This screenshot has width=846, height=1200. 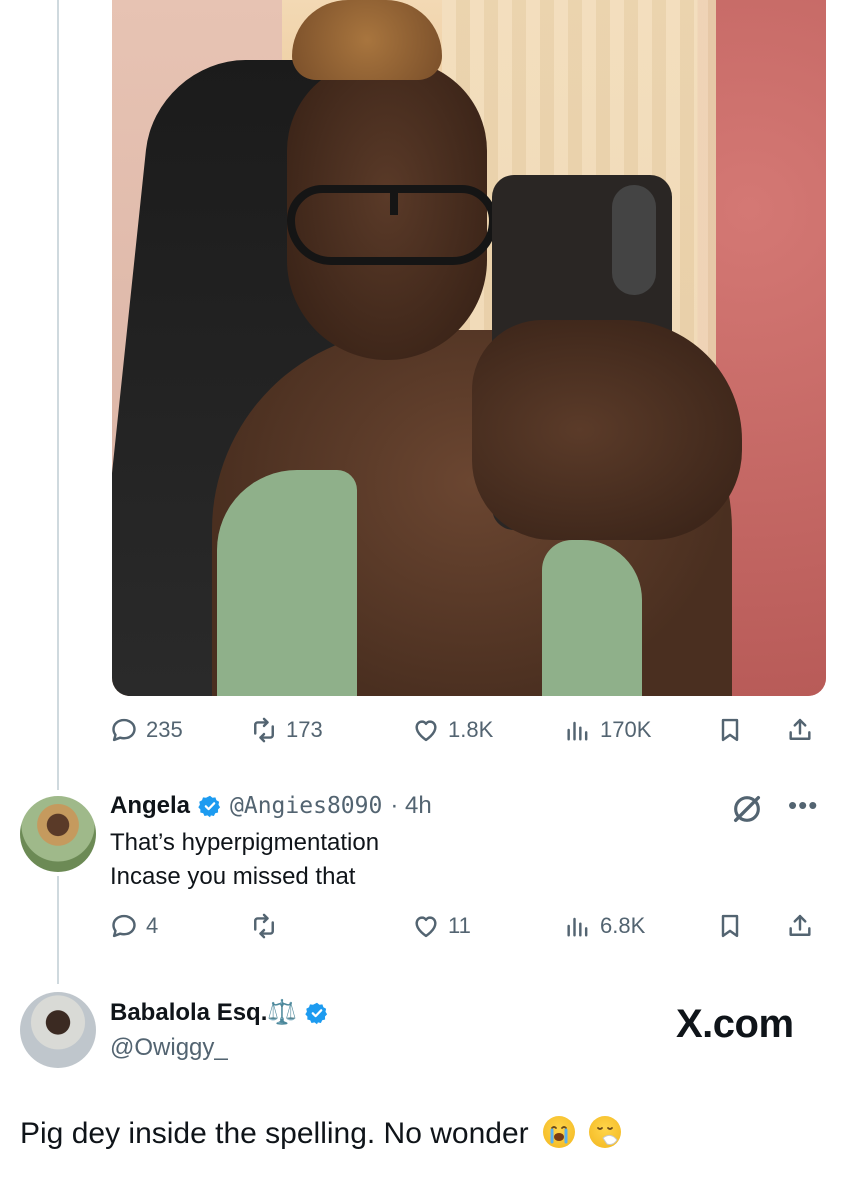 I want to click on like-count: 11, so click(x=459, y=925).